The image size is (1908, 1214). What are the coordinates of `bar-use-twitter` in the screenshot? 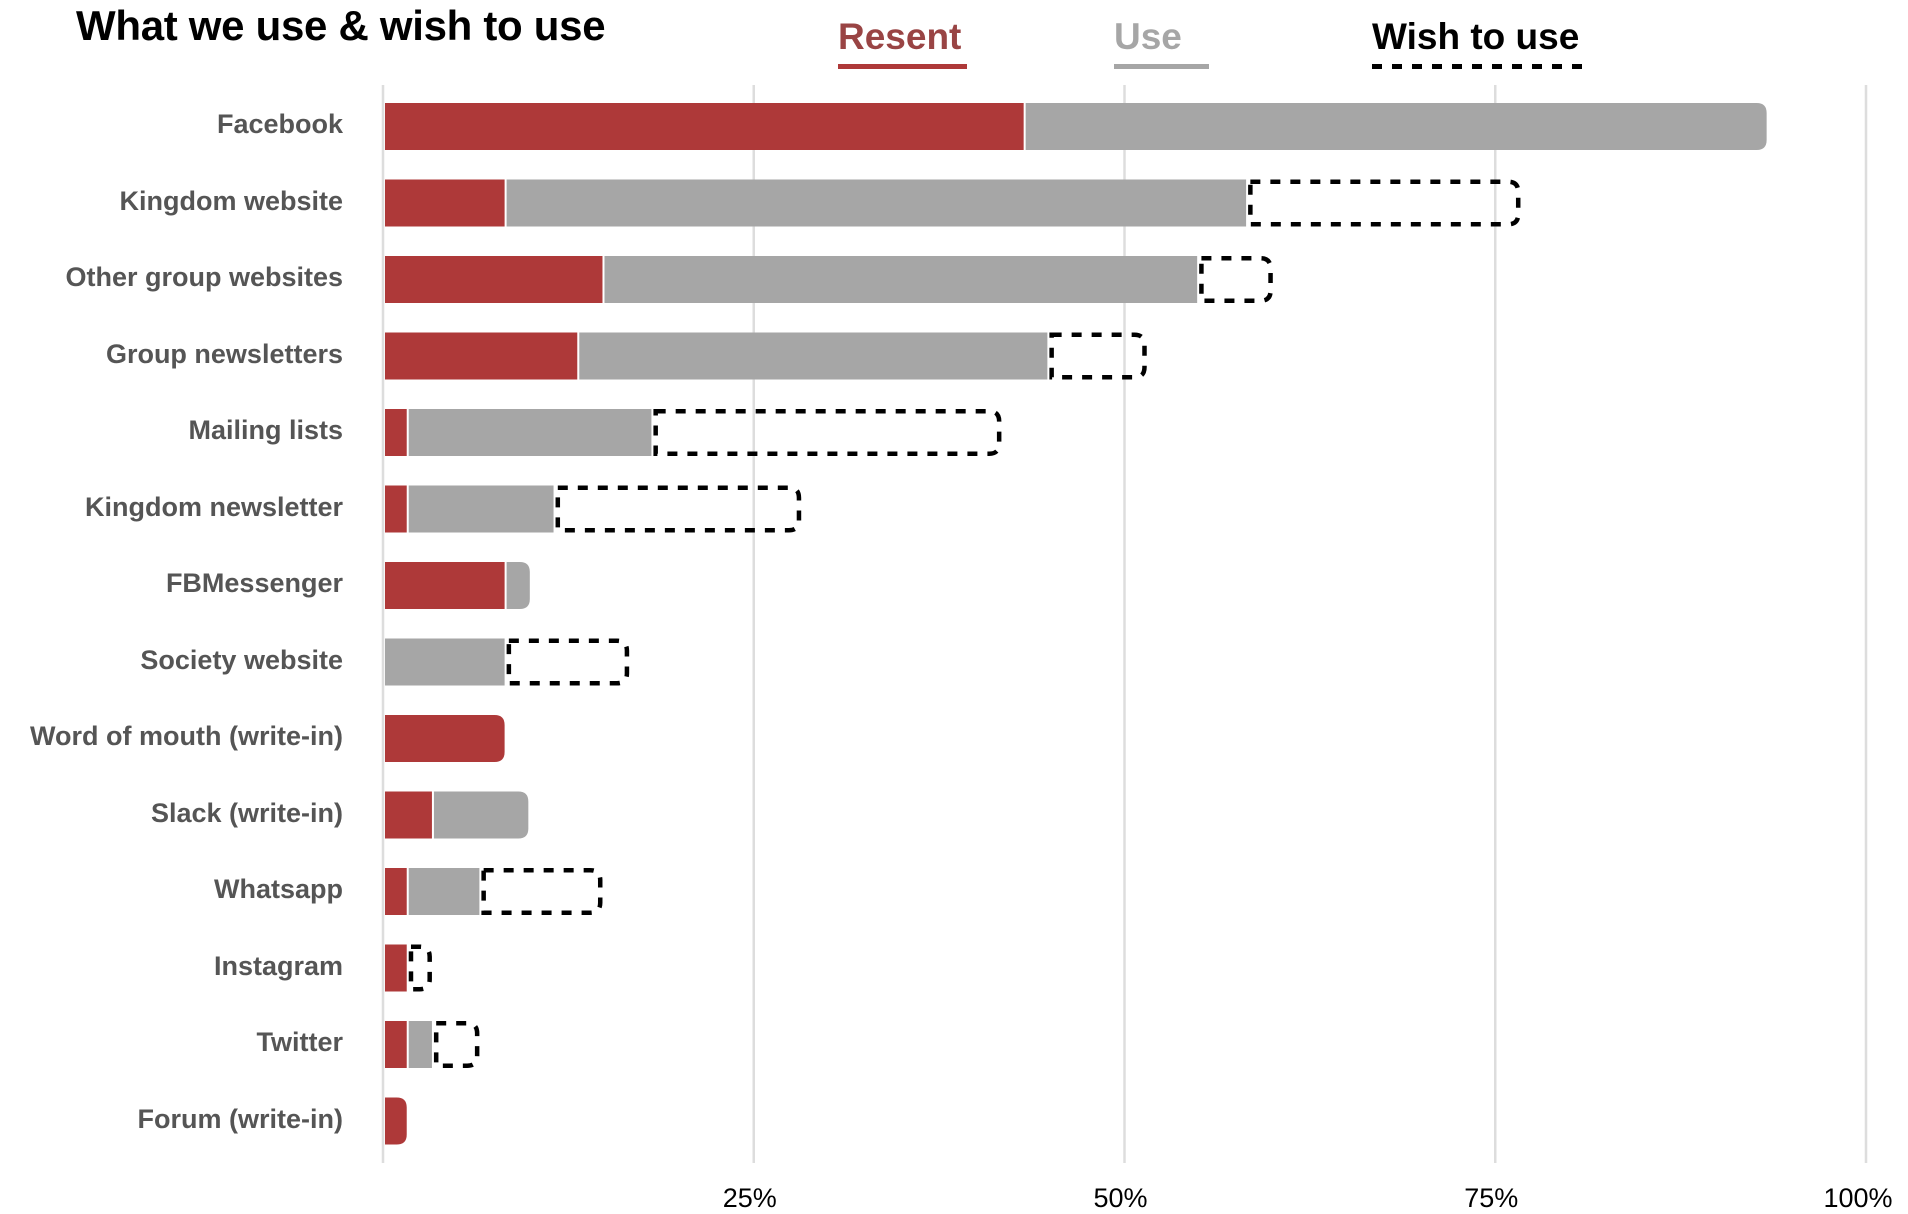 It's located at (420, 1044).